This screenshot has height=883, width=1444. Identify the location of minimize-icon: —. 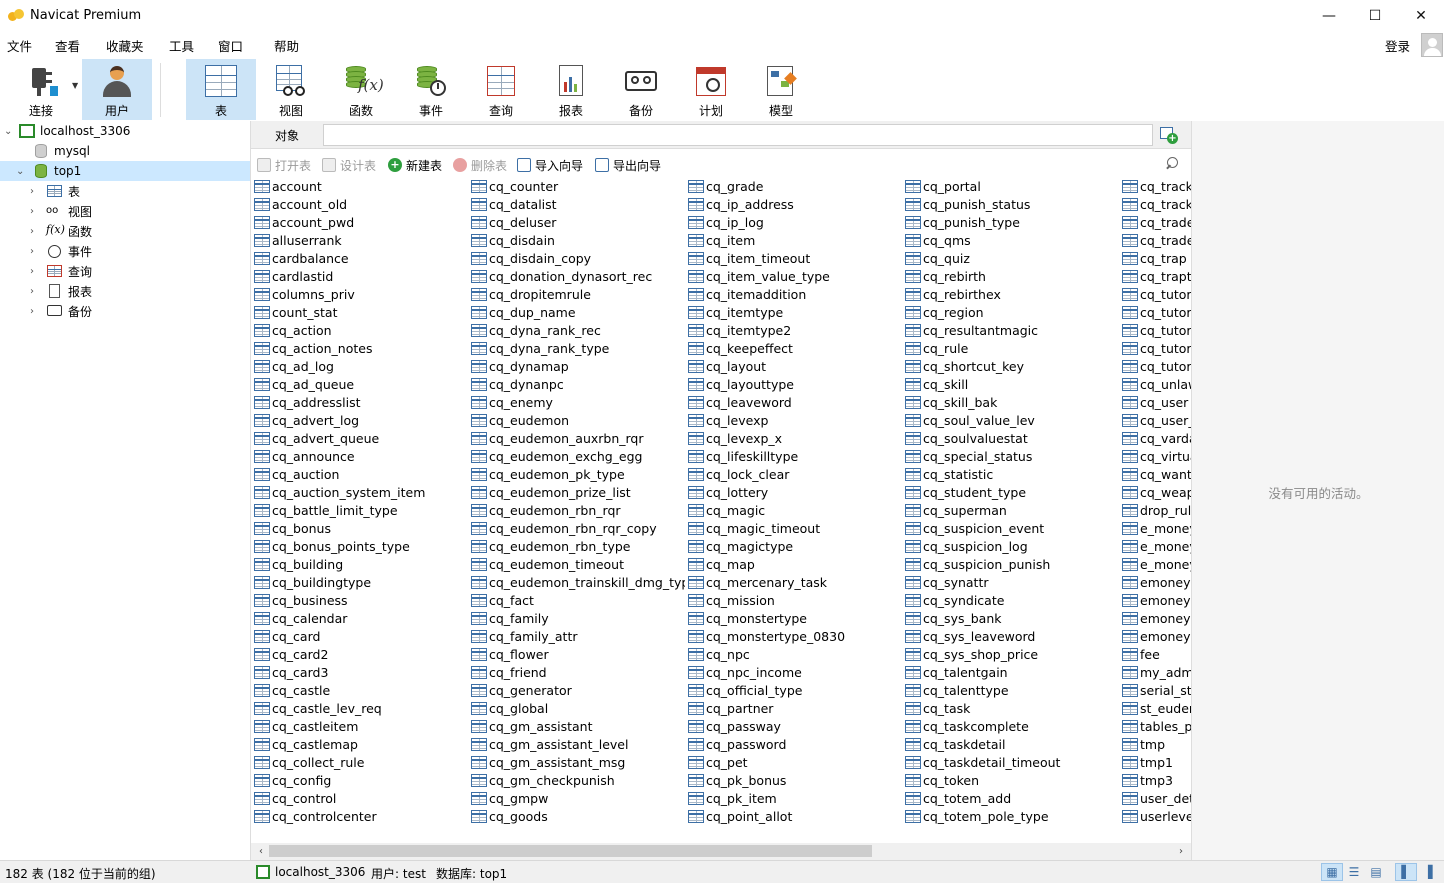
(1329, 15).